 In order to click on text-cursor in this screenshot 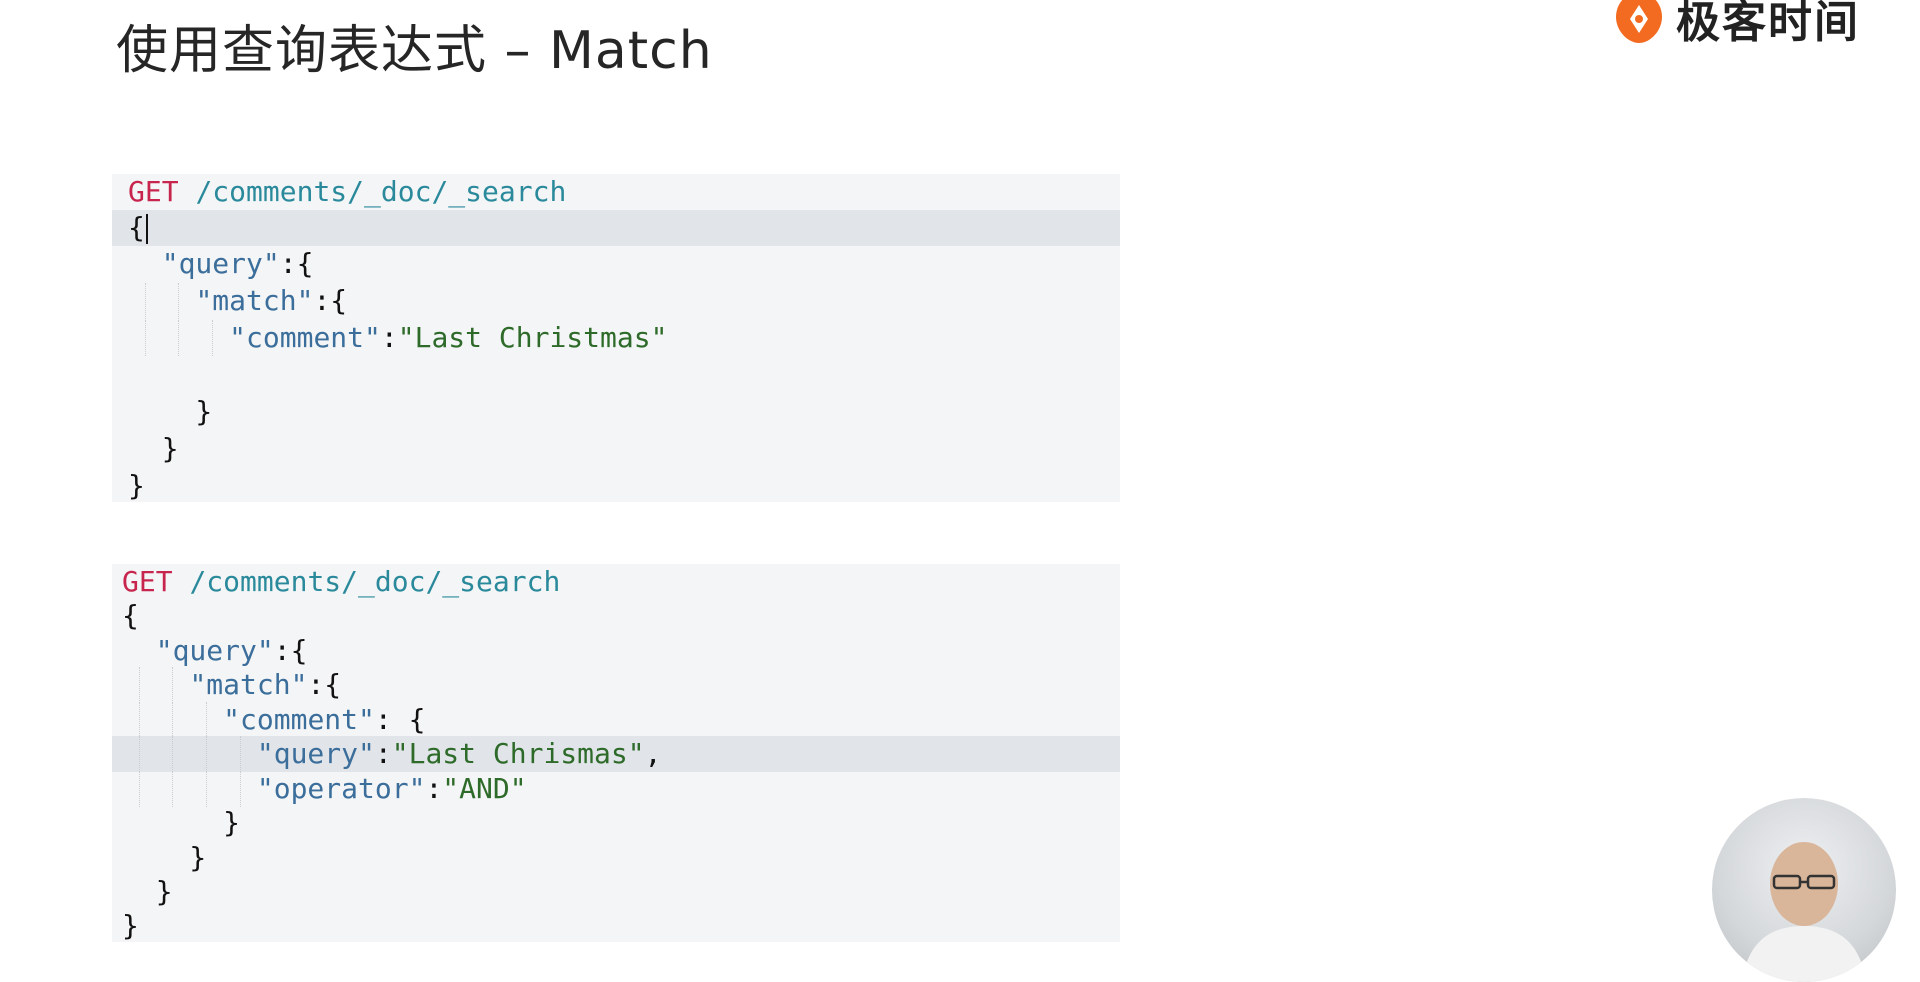, I will do `click(146, 229)`.